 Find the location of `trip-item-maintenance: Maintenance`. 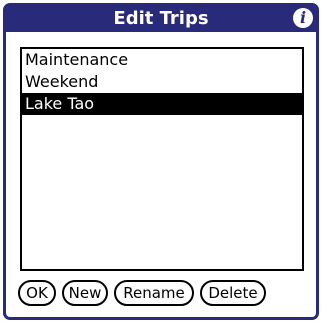

trip-item-maintenance: Maintenance is located at coordinates (162, 60).